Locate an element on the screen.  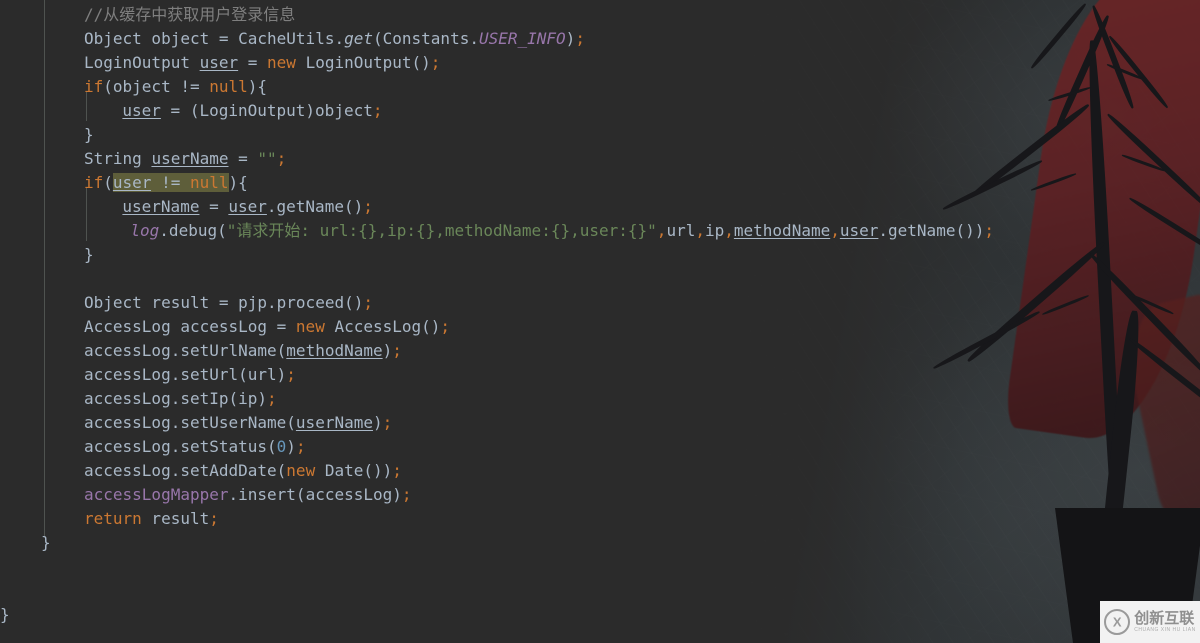
code-token: get is located at coordinates (358, 38).